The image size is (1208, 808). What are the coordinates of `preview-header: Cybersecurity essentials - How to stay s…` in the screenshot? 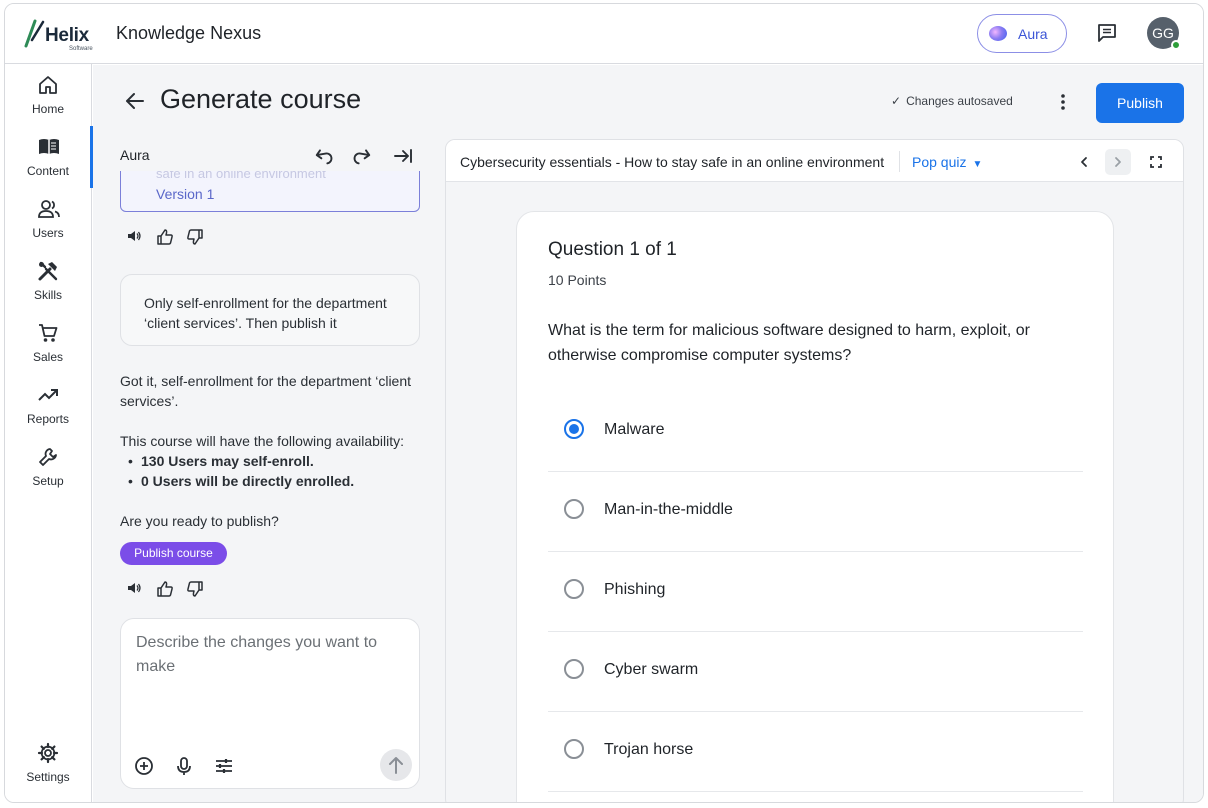 It's located at (814, 161).